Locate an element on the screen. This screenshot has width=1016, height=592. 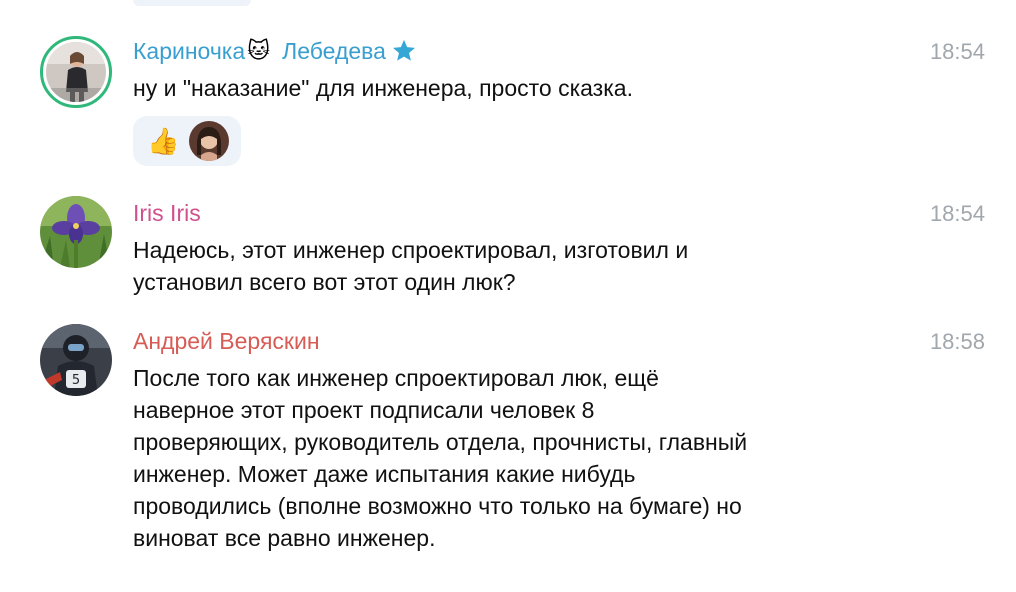
author-name: Iris Iris is located at coordinates (167, 213).